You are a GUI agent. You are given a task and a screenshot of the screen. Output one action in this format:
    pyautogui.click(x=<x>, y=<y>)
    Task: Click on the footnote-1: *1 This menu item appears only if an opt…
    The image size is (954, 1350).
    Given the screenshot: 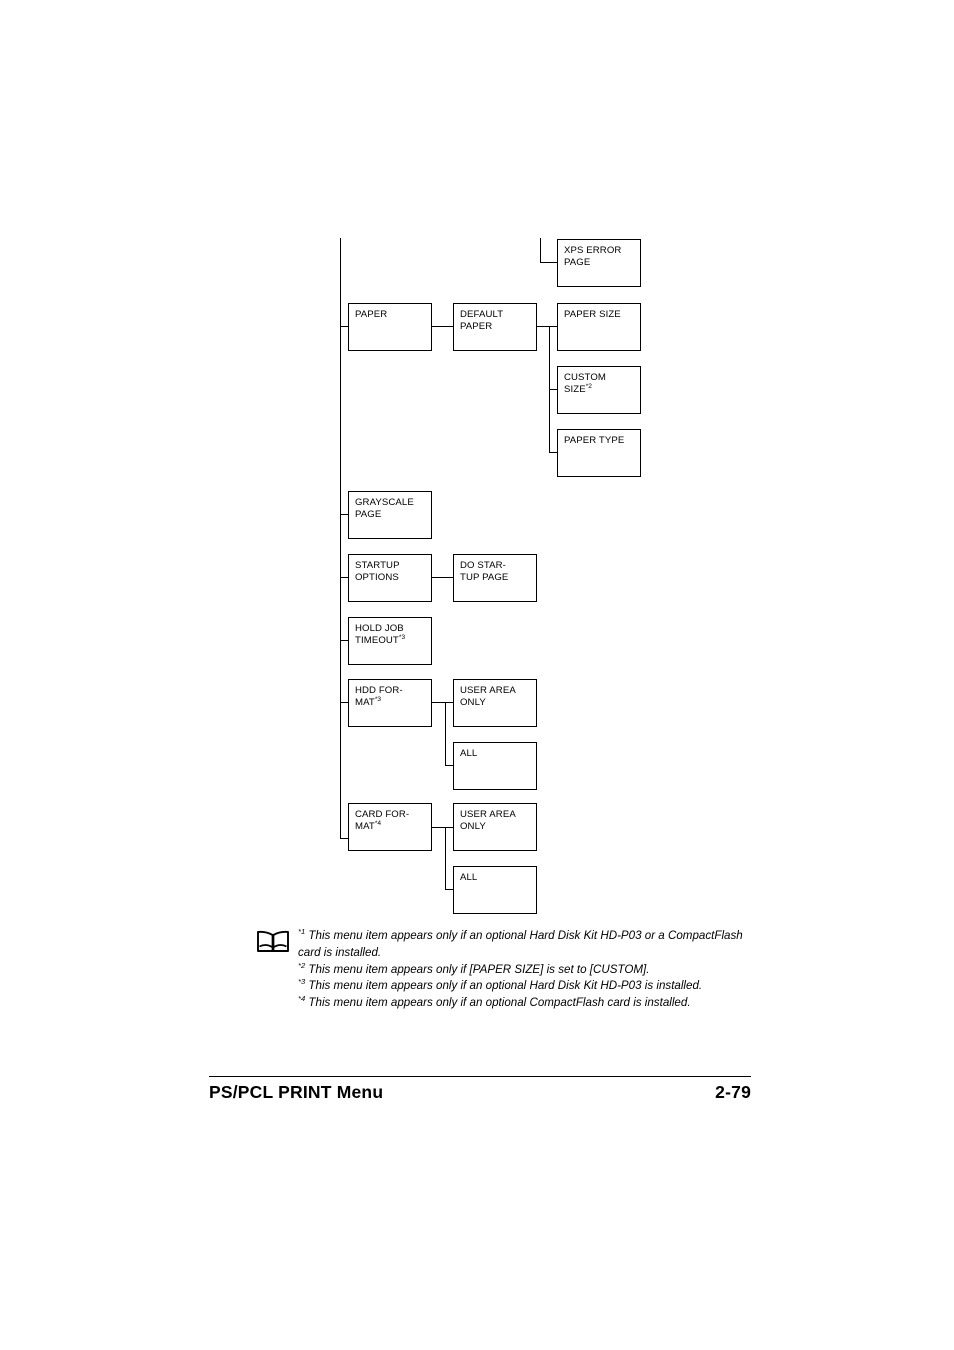 What is the action you would take?
    pyautogui.click(x=528, y=945)
    